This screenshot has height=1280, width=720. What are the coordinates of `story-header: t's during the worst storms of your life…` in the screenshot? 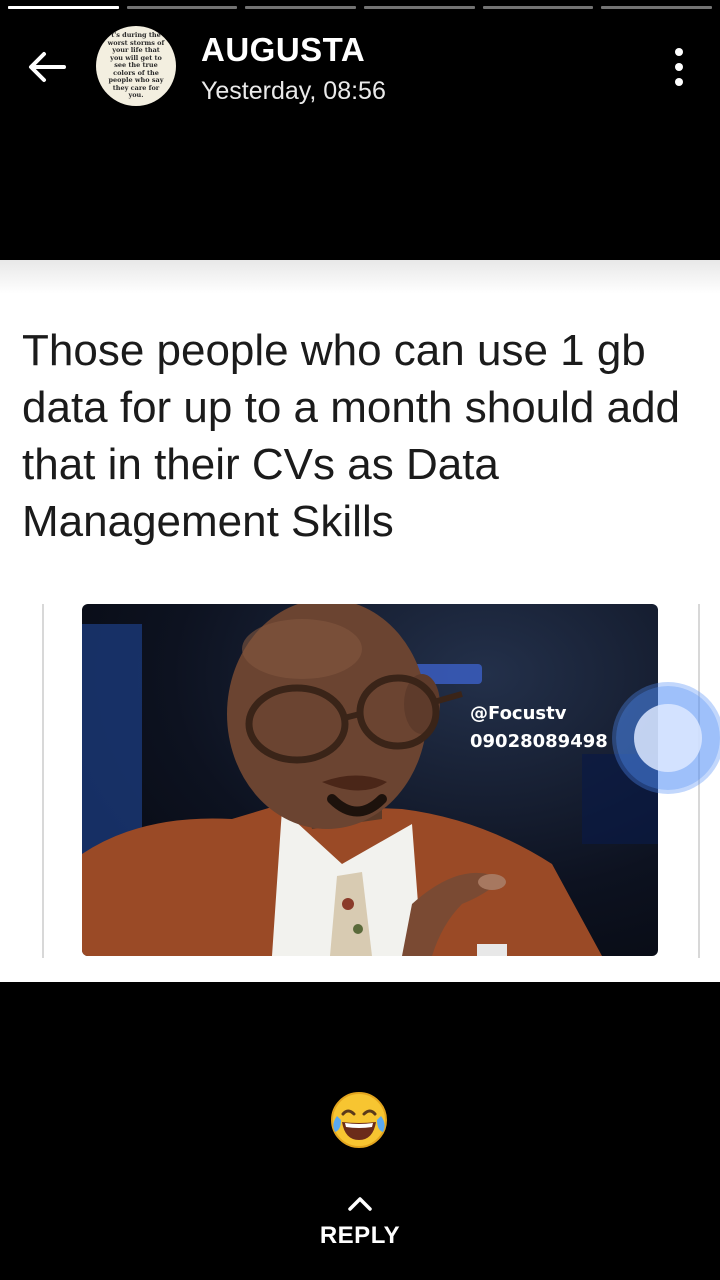 It's located at (360, 67).